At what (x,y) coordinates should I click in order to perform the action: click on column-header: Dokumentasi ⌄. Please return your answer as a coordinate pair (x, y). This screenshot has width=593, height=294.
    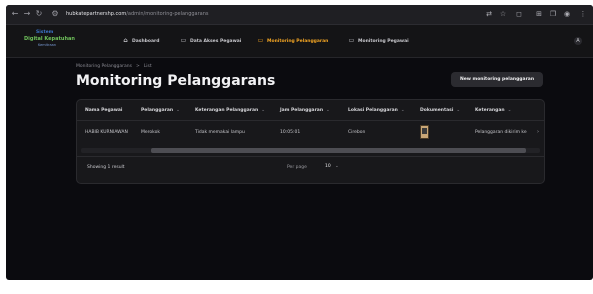
    Looking at the image, I should click on (440, 110).